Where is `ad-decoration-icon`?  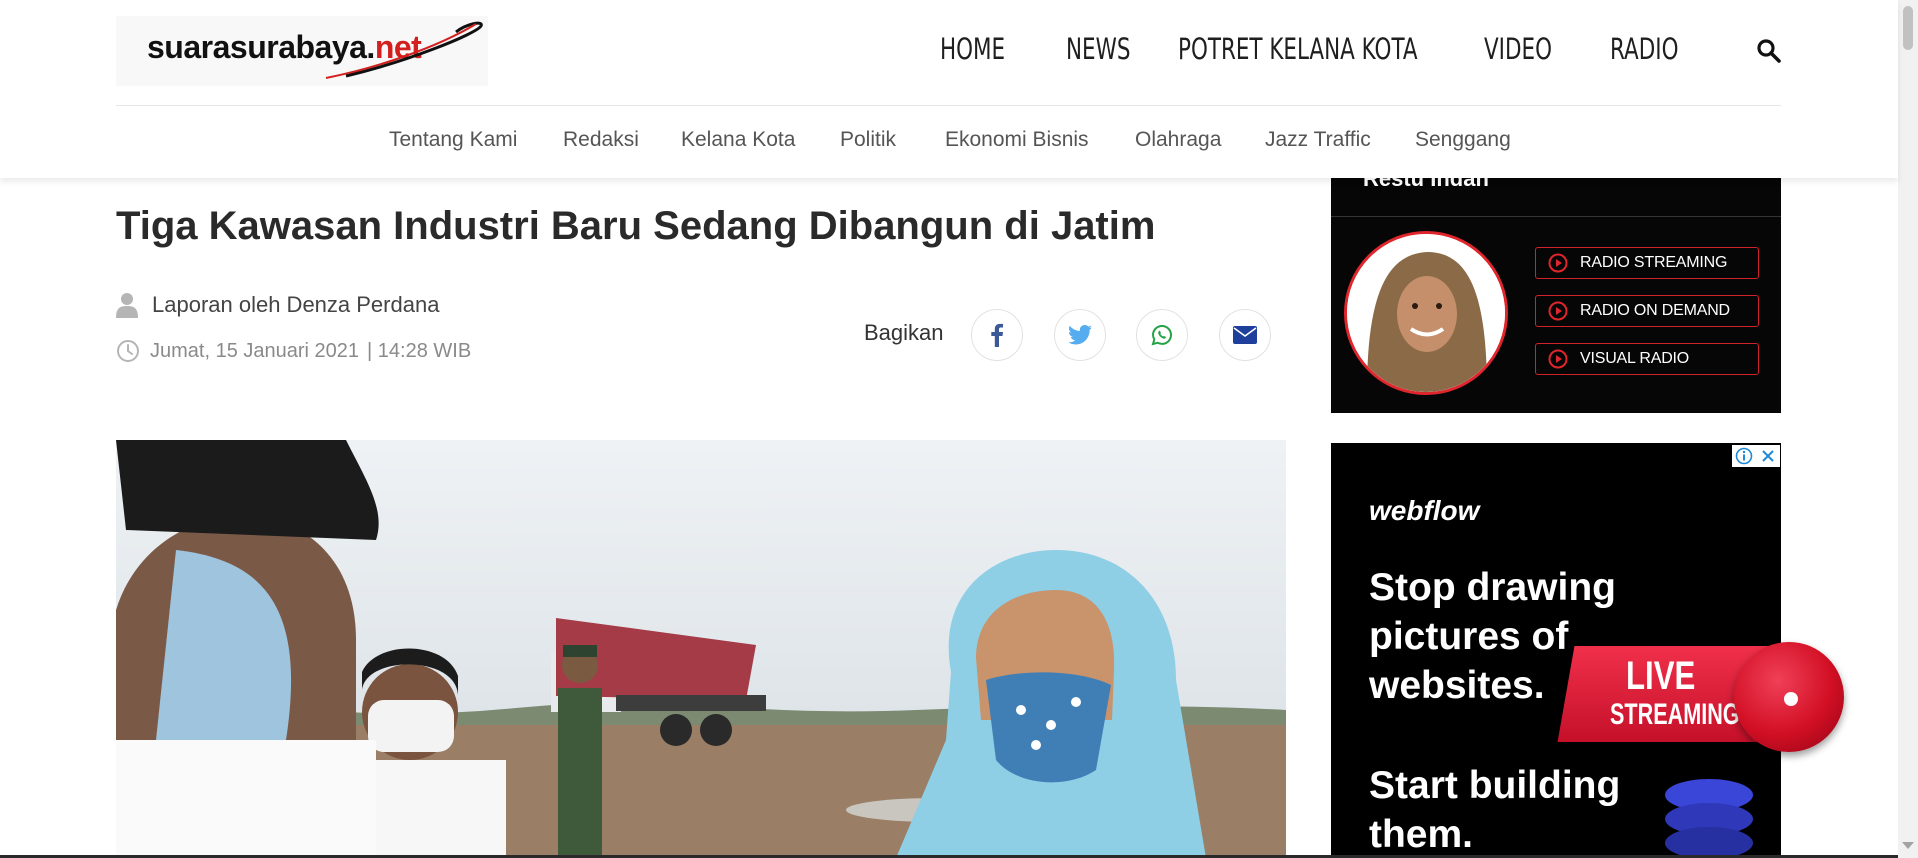
ad-decoration-icon is located at coordinates (1709, 818).